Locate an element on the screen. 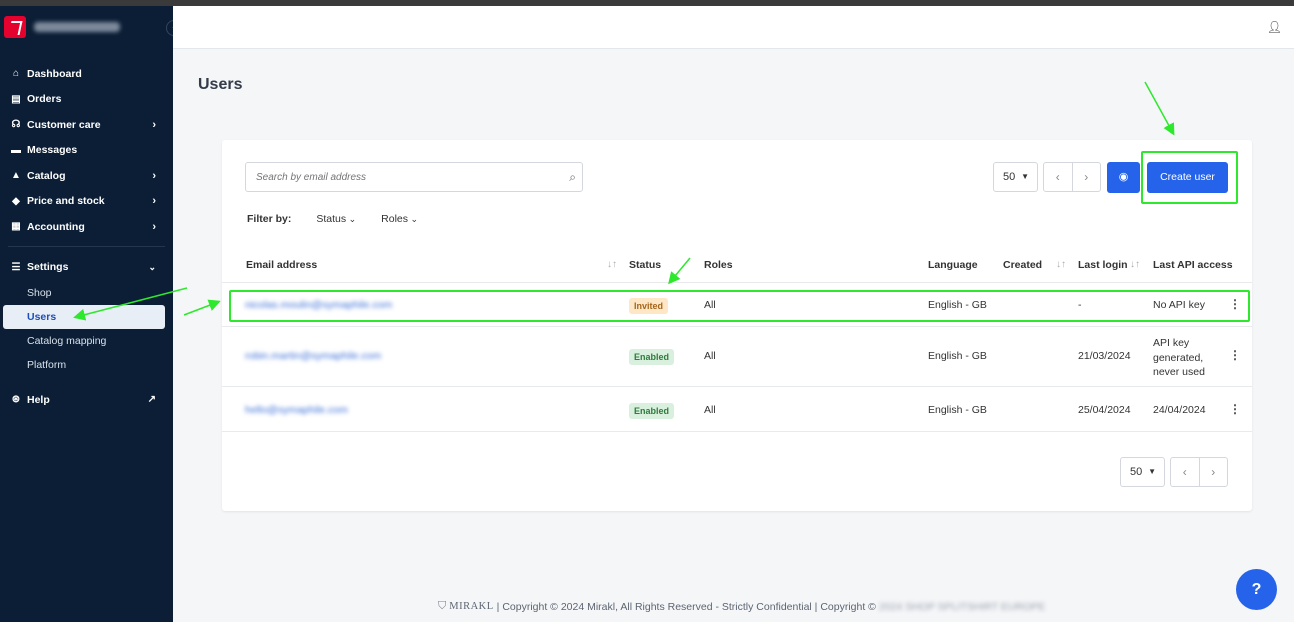 The height and width of the screenshot is (622, 1294). brand is located at coordinates (86, 27).